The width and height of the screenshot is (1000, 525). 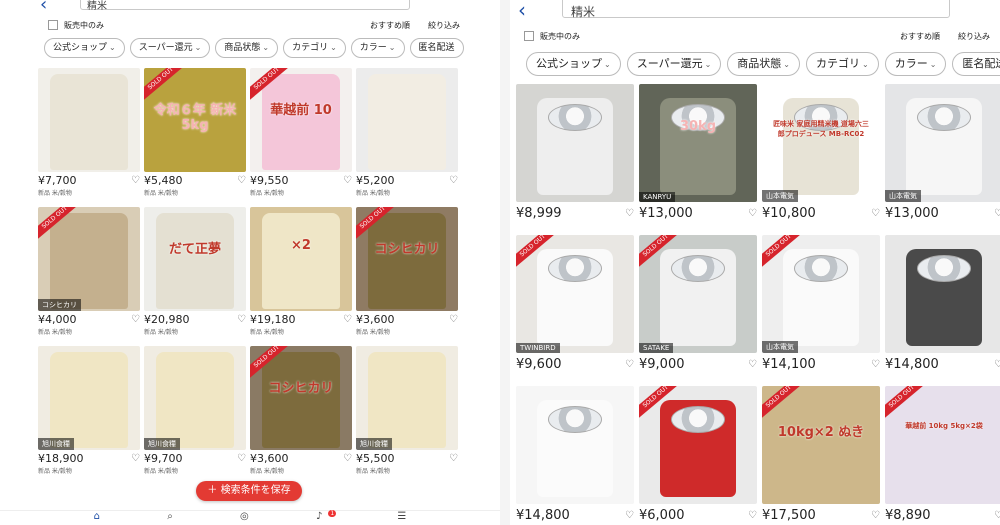 What do you see at coordinates (575, 294) in the screenshot?
I see `product-image: TWINBIRD SOLD OUT` at bounding box center [575, 294].